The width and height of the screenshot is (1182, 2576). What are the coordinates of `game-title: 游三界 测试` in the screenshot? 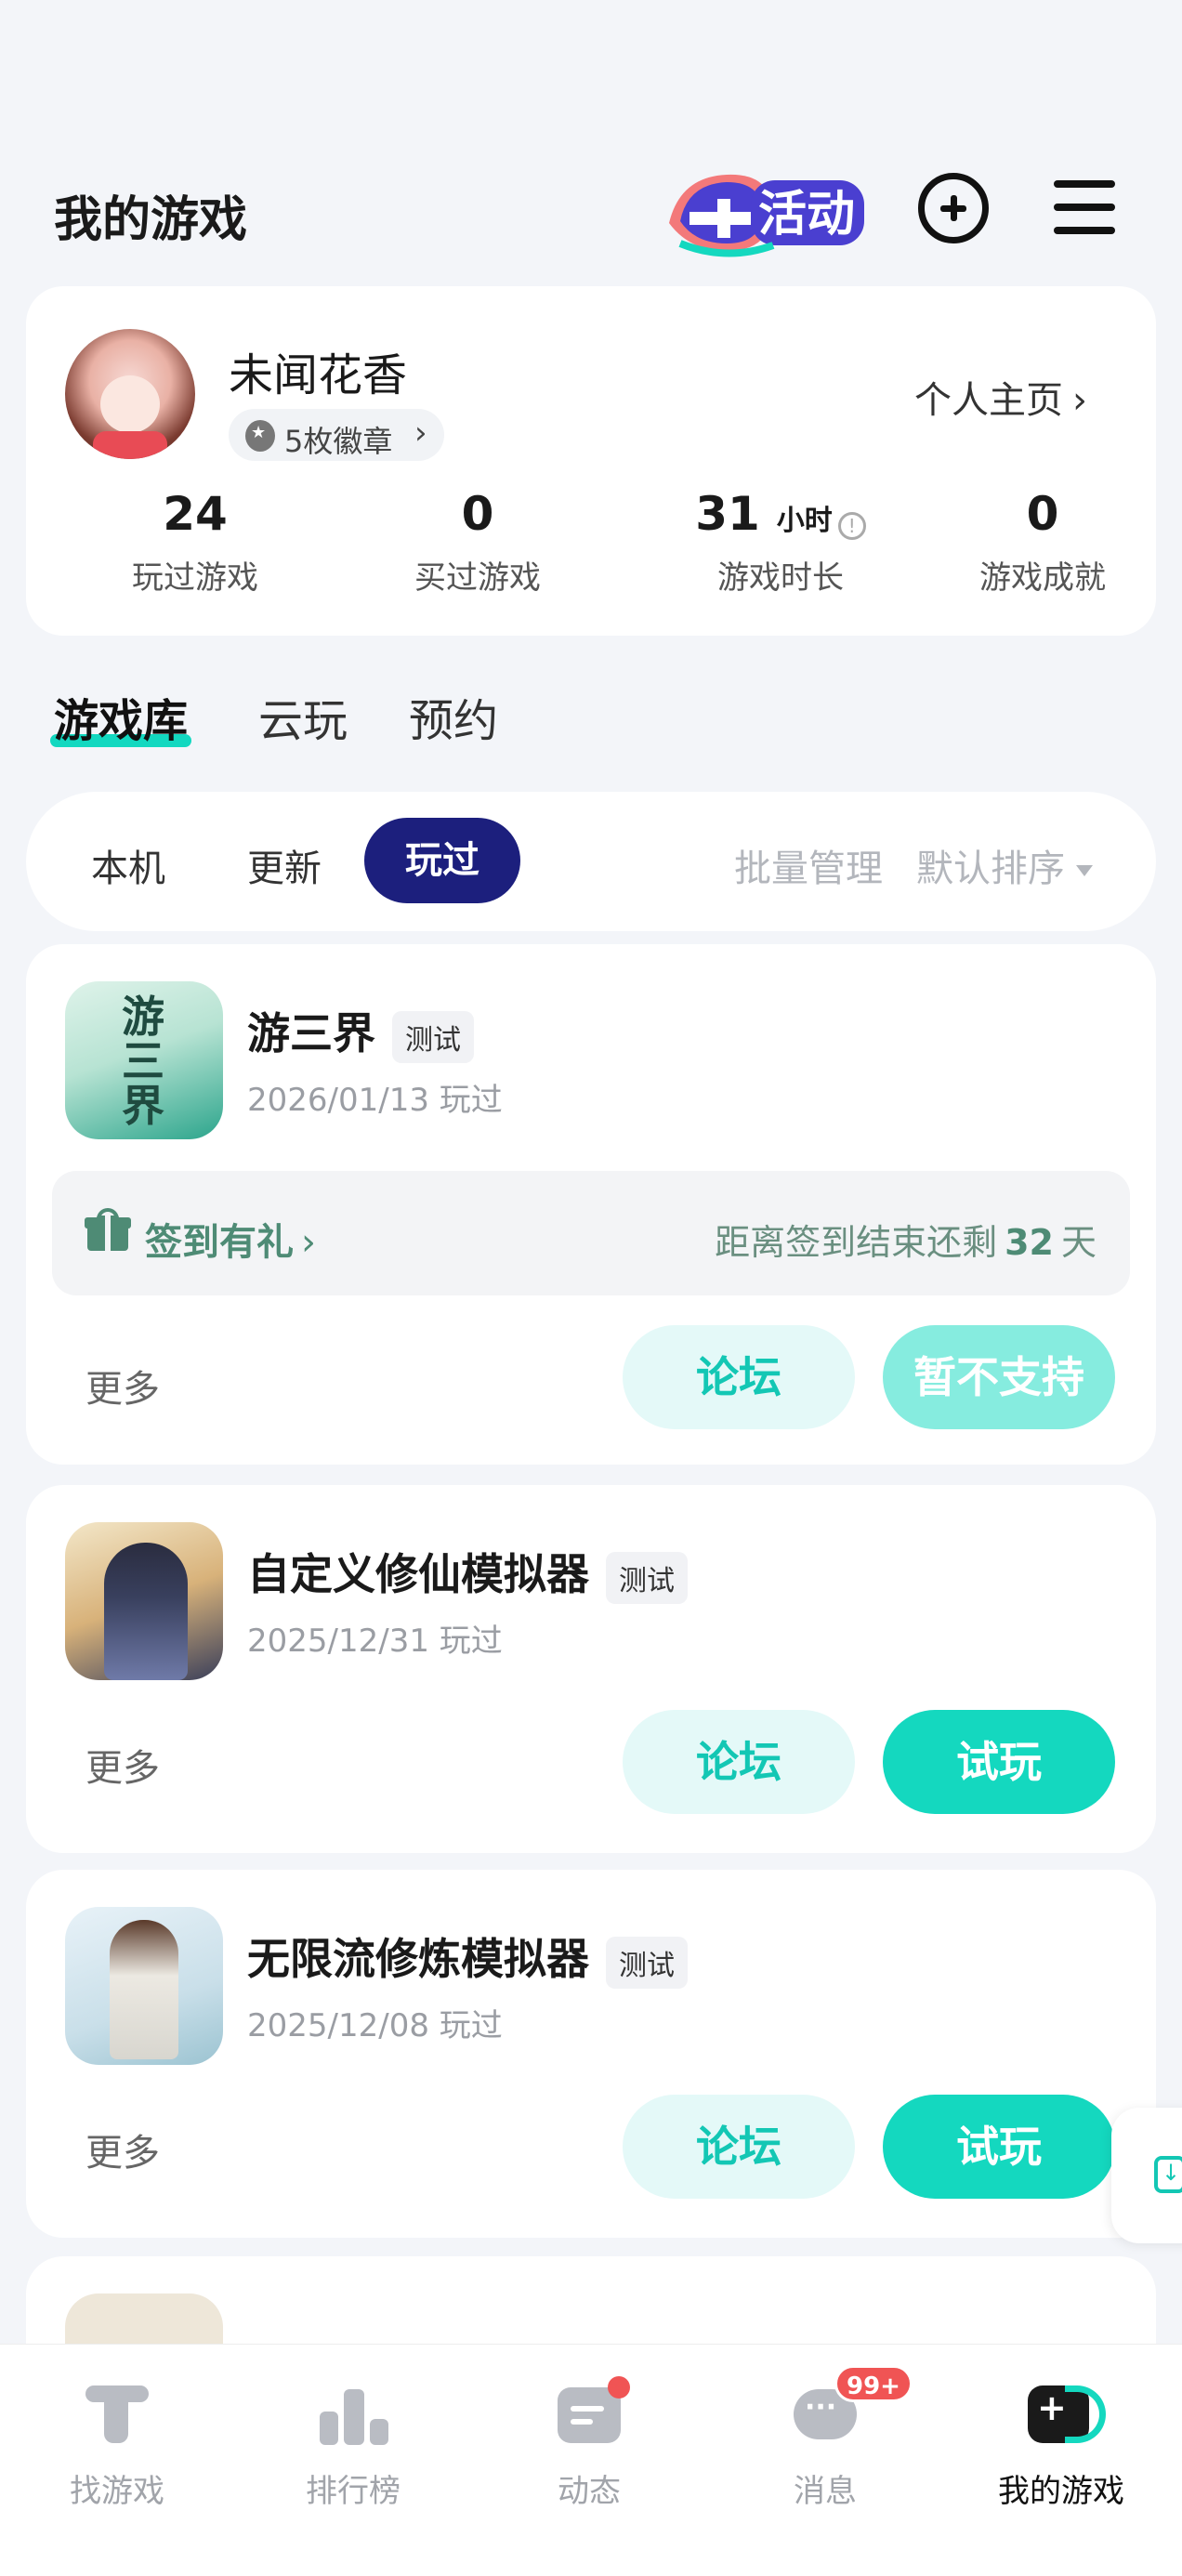 It's located at (360, 1031).